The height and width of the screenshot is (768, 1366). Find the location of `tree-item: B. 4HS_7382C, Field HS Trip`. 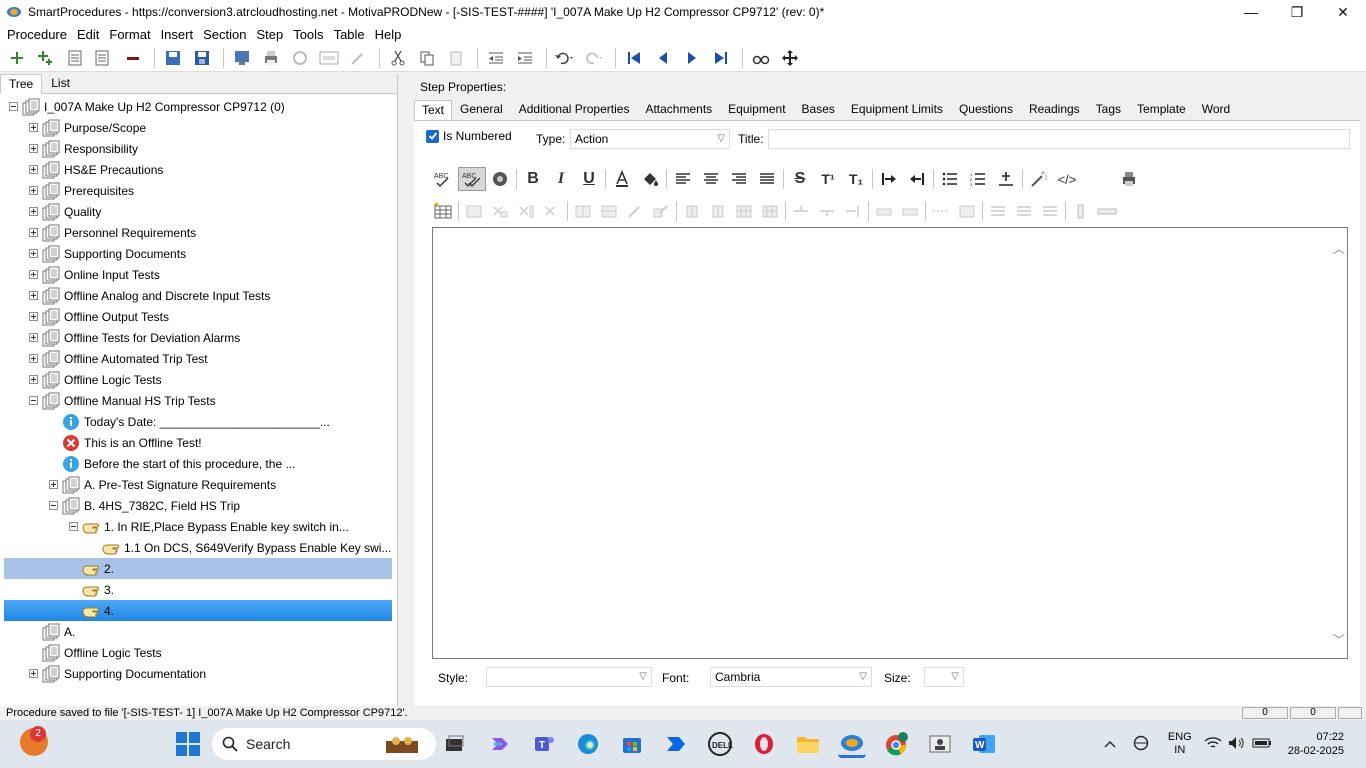

tree-item: B. 4HS_7382C, Field HS Trip is located at coordinates (198, 505).